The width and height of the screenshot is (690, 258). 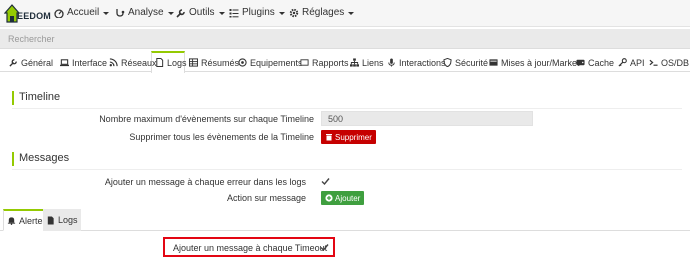 I want to click on package-icon, so click(x=493, y=62).